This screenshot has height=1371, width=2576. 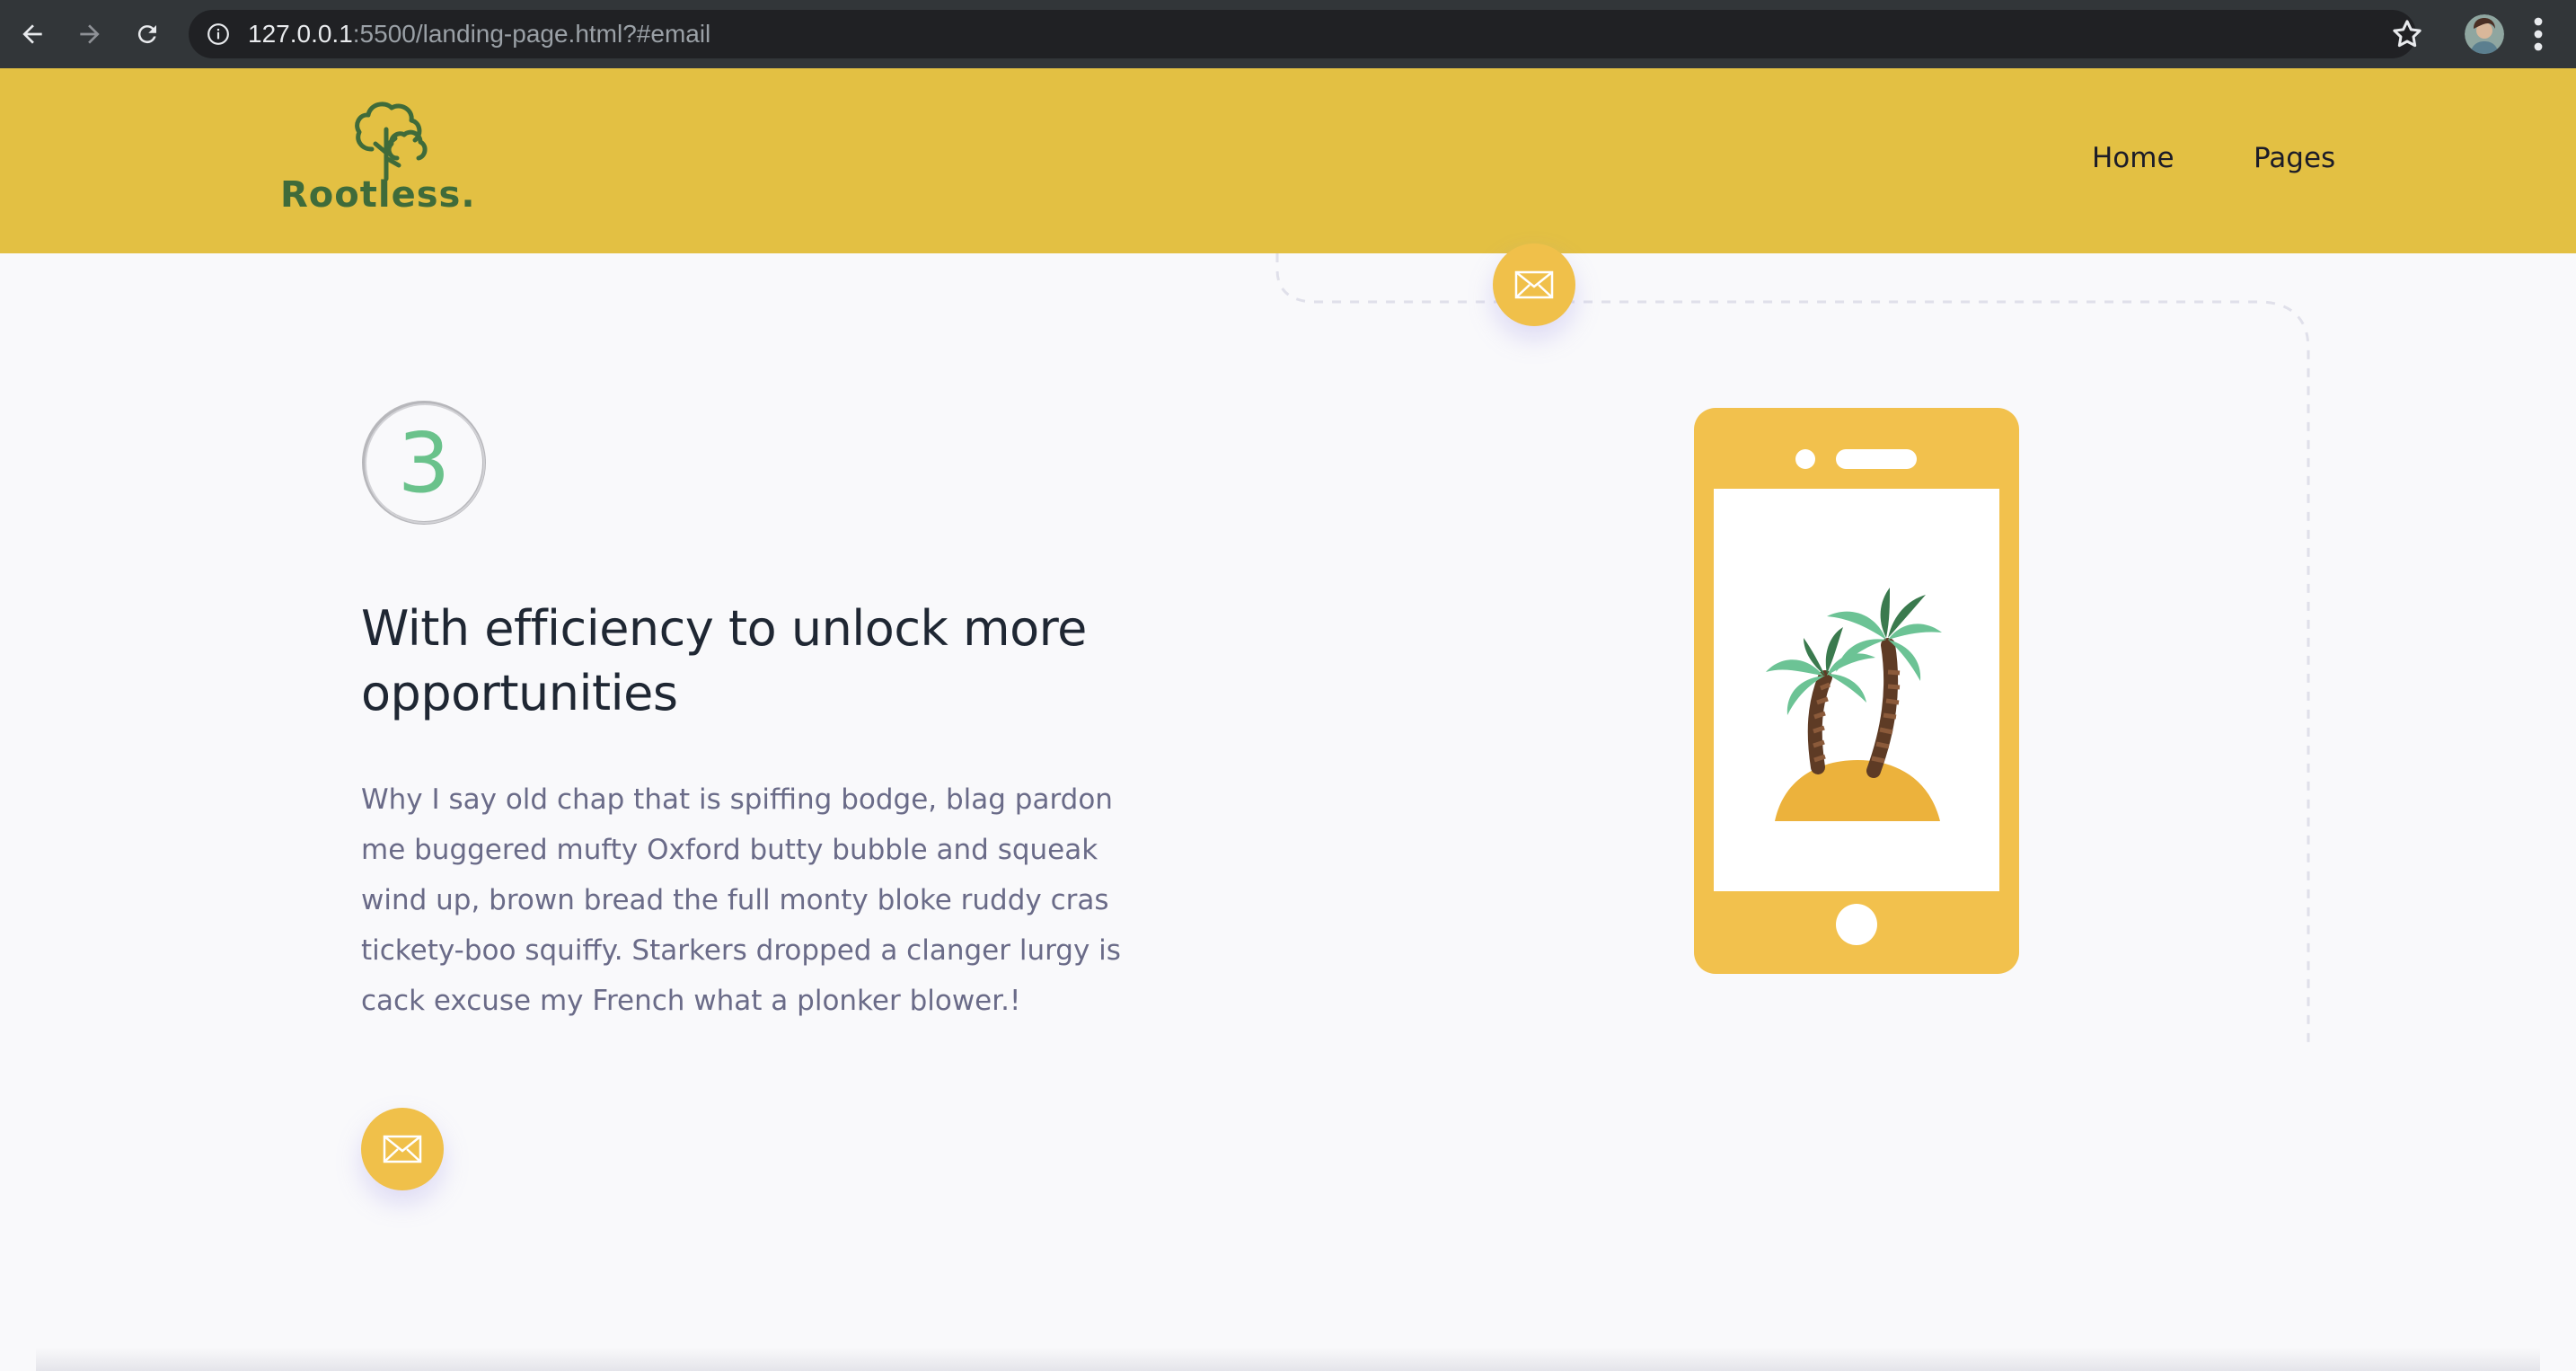 I want to click on reload-icon, so click(x=146, y=34).